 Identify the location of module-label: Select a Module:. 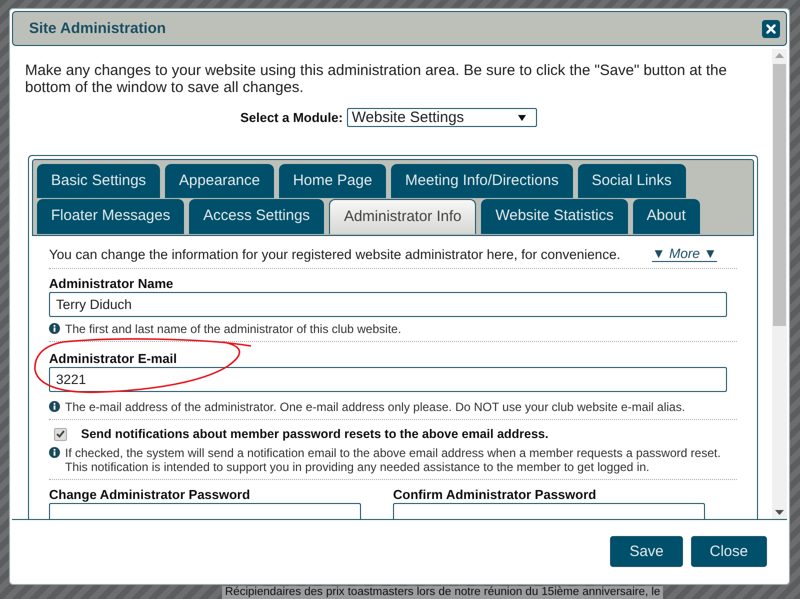
(291, 117).